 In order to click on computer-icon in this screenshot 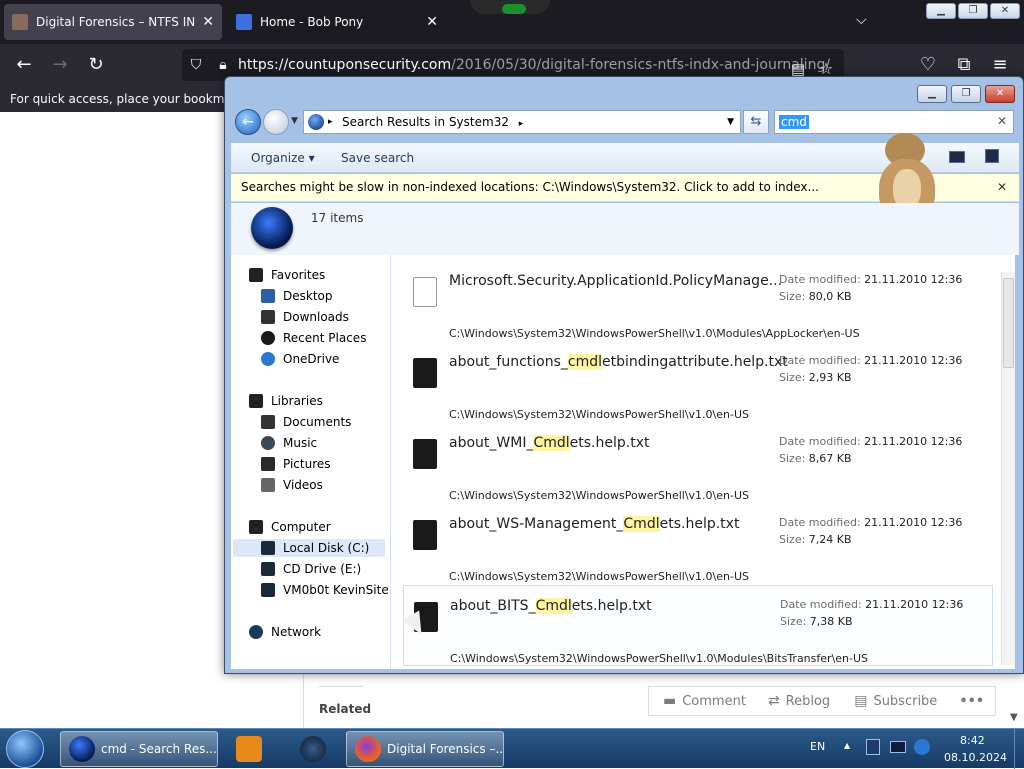, I will do `click(256, 527)`.